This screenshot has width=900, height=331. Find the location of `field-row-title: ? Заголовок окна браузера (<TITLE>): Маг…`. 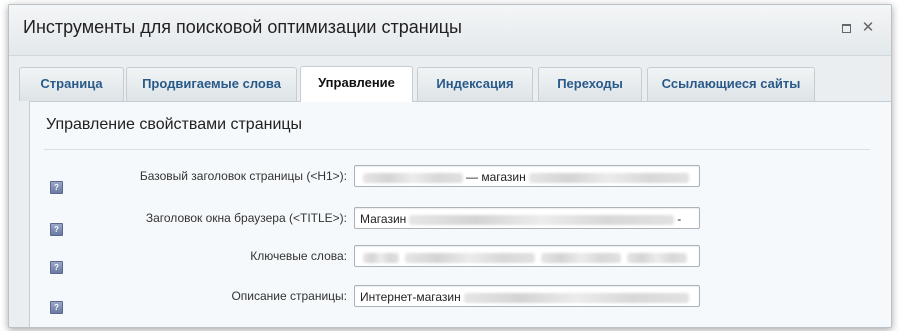

field-row-title: ? Заголовок окна браузера (<TITLE>): Маг… is located at coordinates (460, 221).